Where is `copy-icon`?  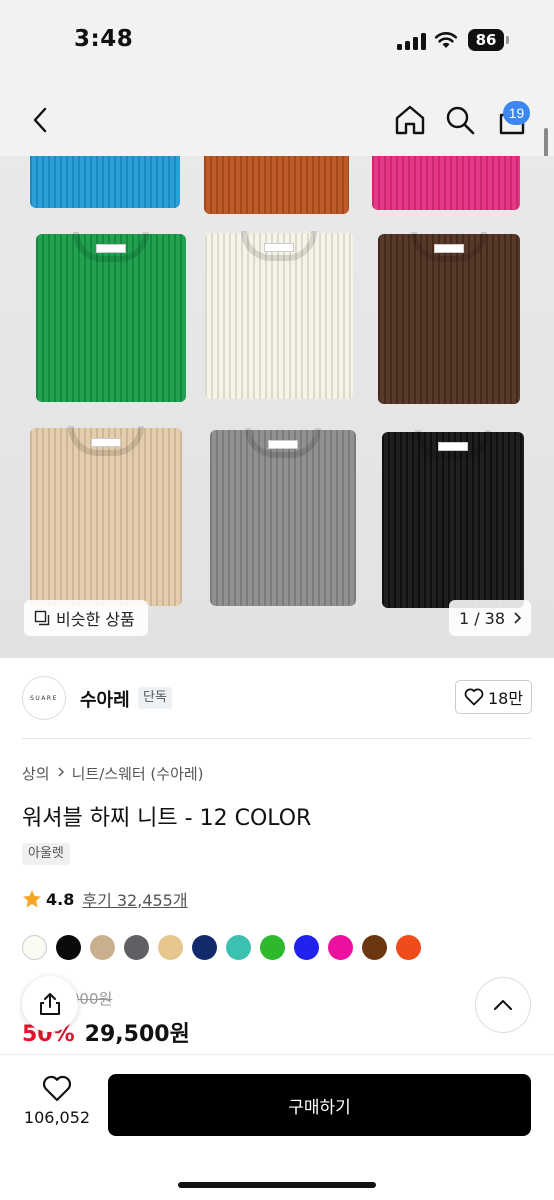
copy-icon is located at coordinates (42, 618).